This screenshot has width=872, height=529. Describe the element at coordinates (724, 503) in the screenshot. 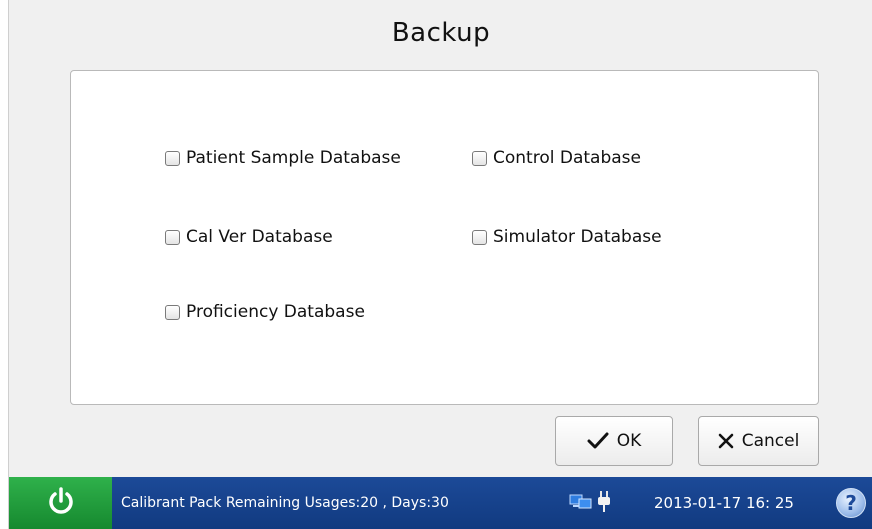

I see `datetime-display: 2013-01-17 16: 25` at that location.